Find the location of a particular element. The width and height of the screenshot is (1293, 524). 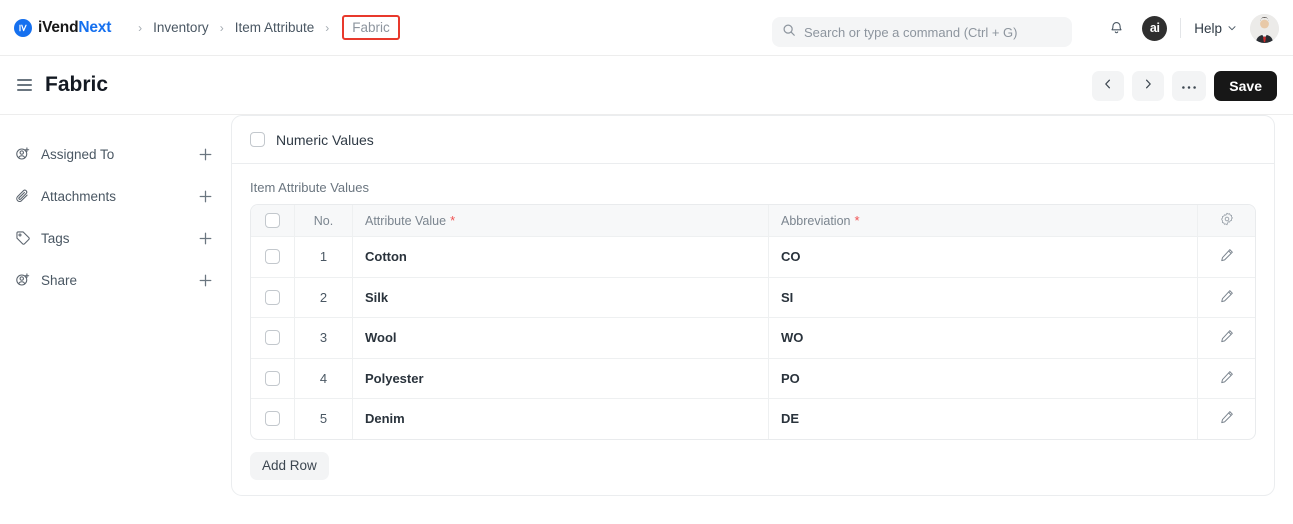

brand-name: iVendNext is located at coordinates (74, 28).